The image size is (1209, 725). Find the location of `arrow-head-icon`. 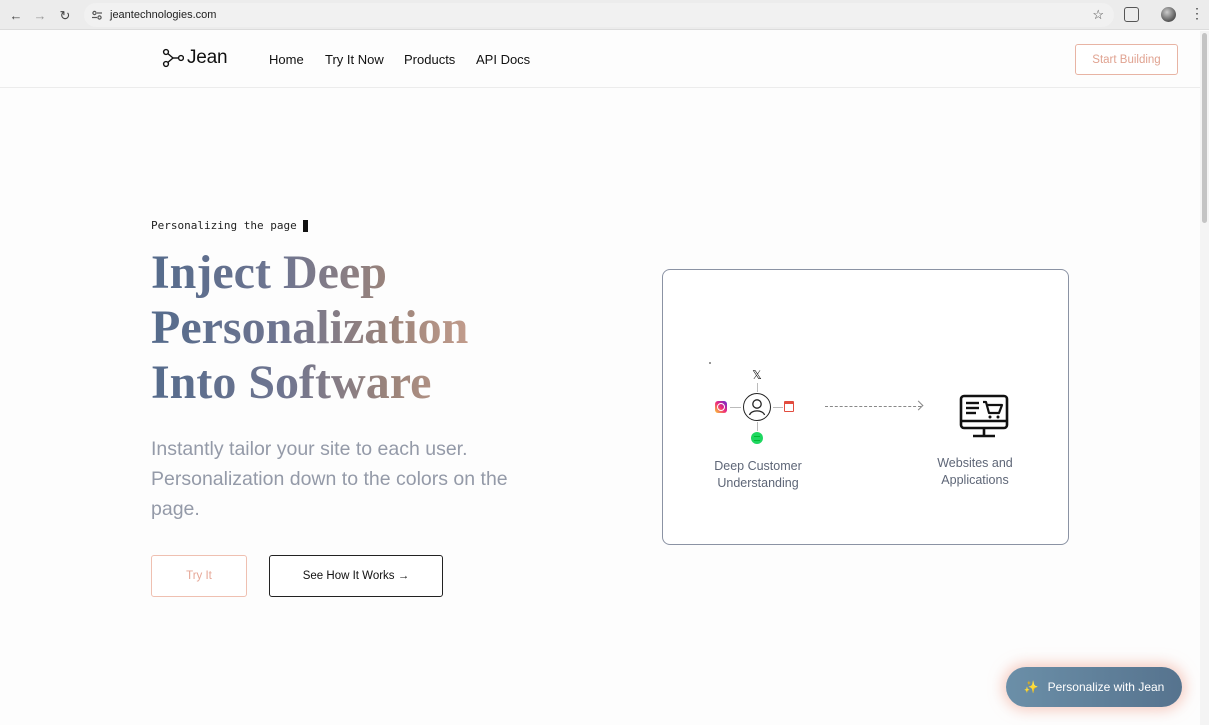

arrow-head-icon is located at coordinates (918, 405).